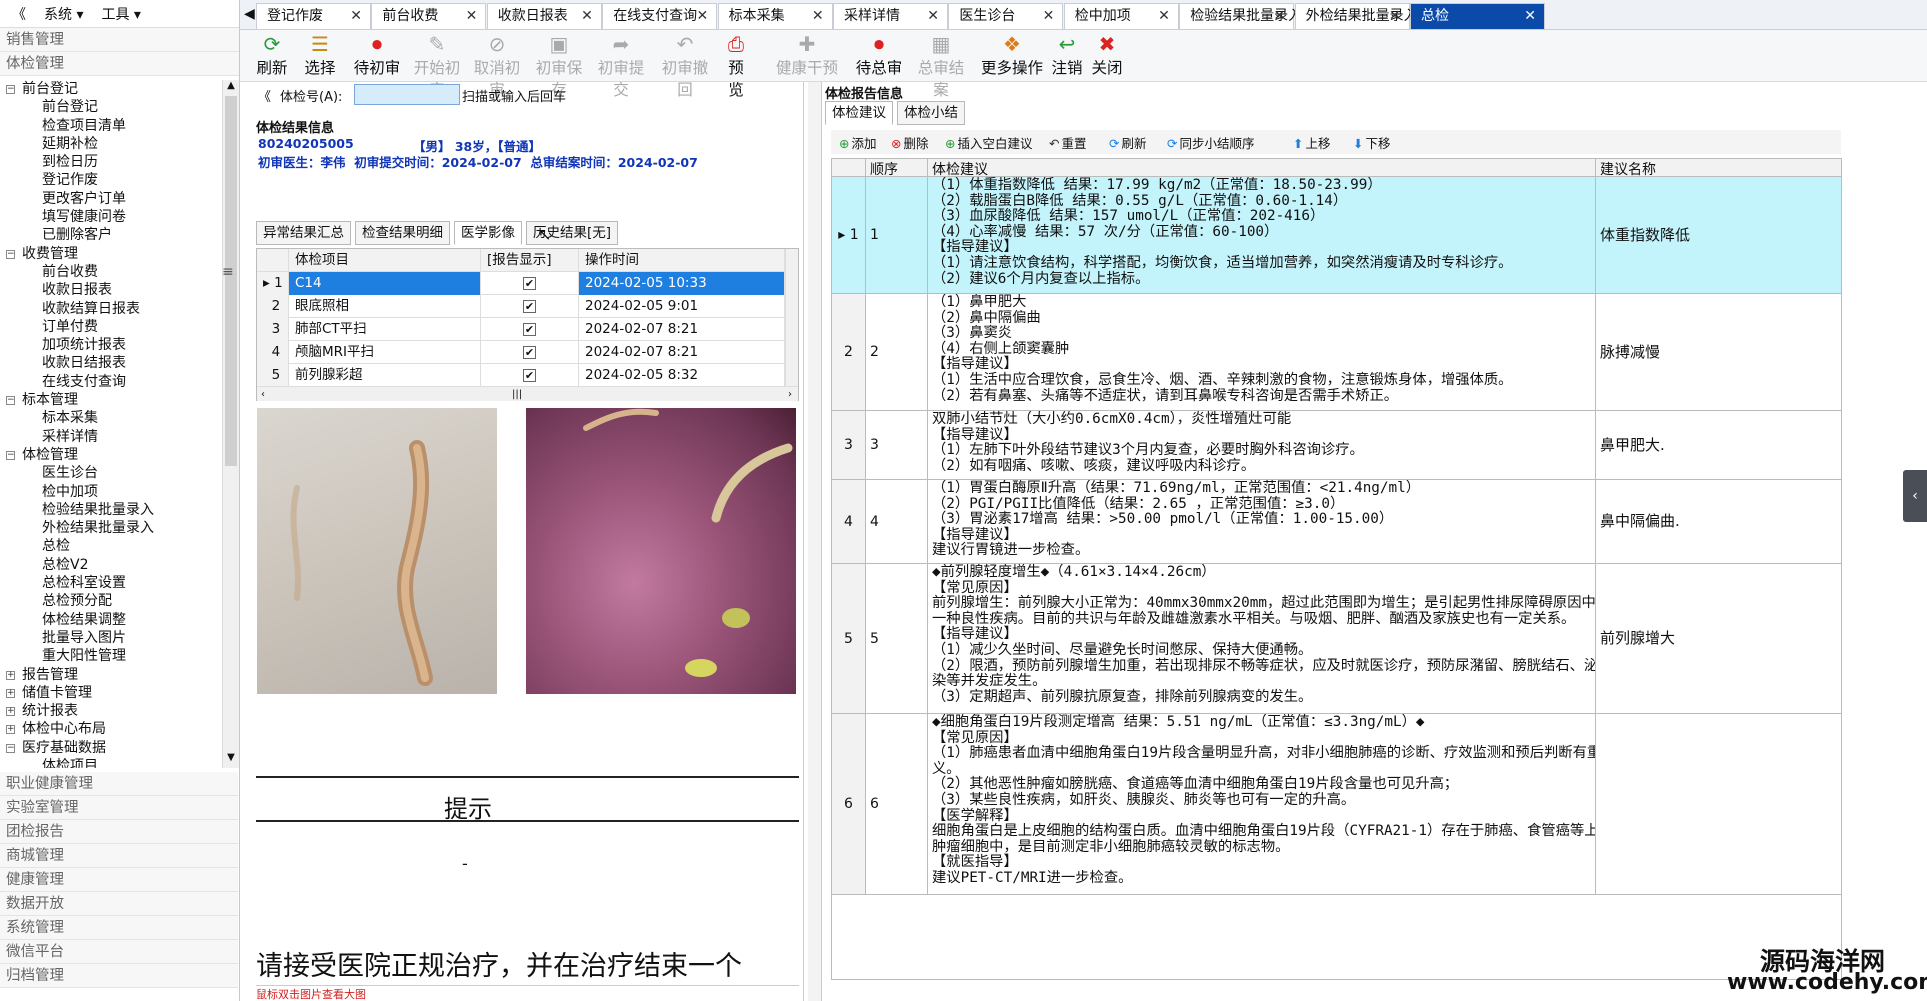 The height and width of the screenshot is (1001, 1927). I want to click on nav-item: 批量导入图片, so click(119, 638).